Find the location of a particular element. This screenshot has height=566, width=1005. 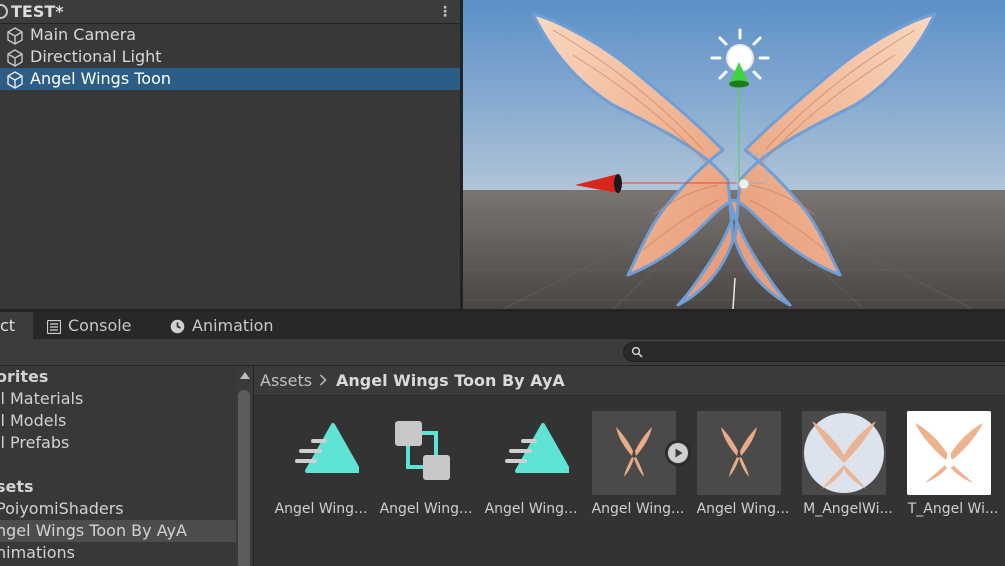

tab-animation: Animation is located at coordinates (230, 325).